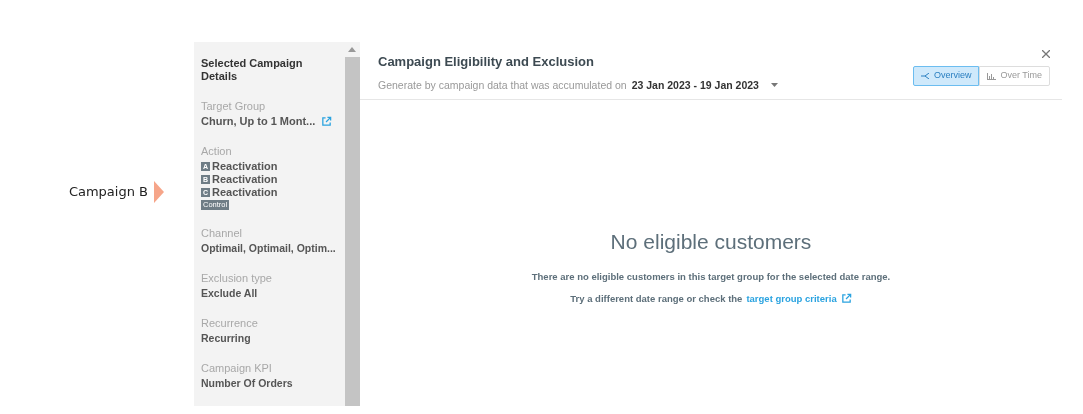  Describe the element at coordinates (237, 368) in the screenshot. I see `field-label: Campaign KPI` at that location.